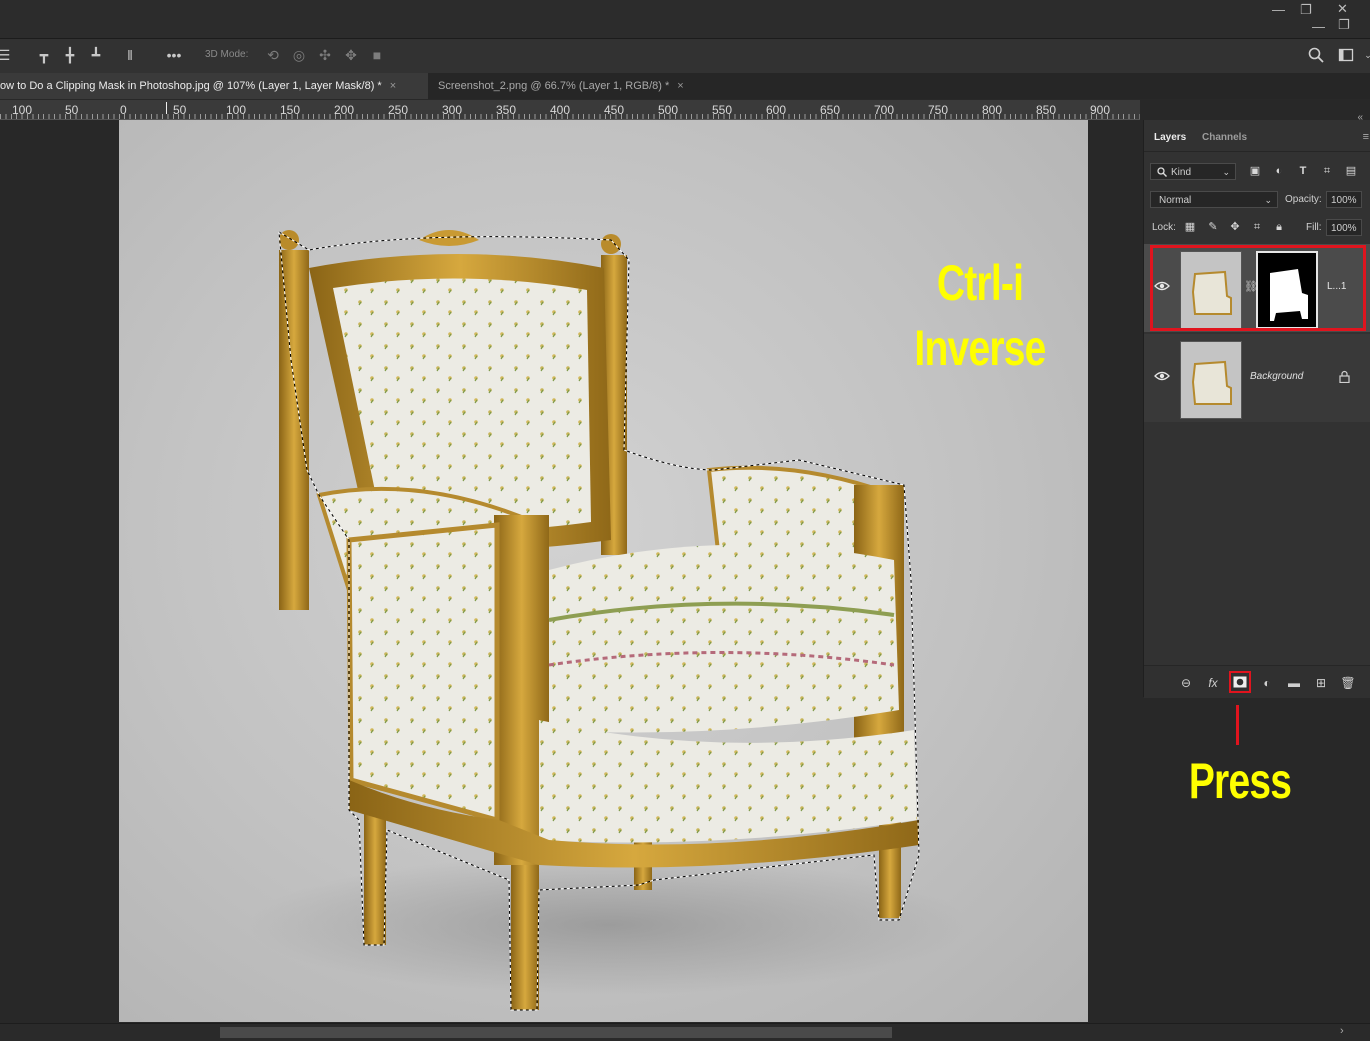 The height and width of the screenshot is (1041, 1370). I want to click on fill-value: 100%, so click(1344, 228).